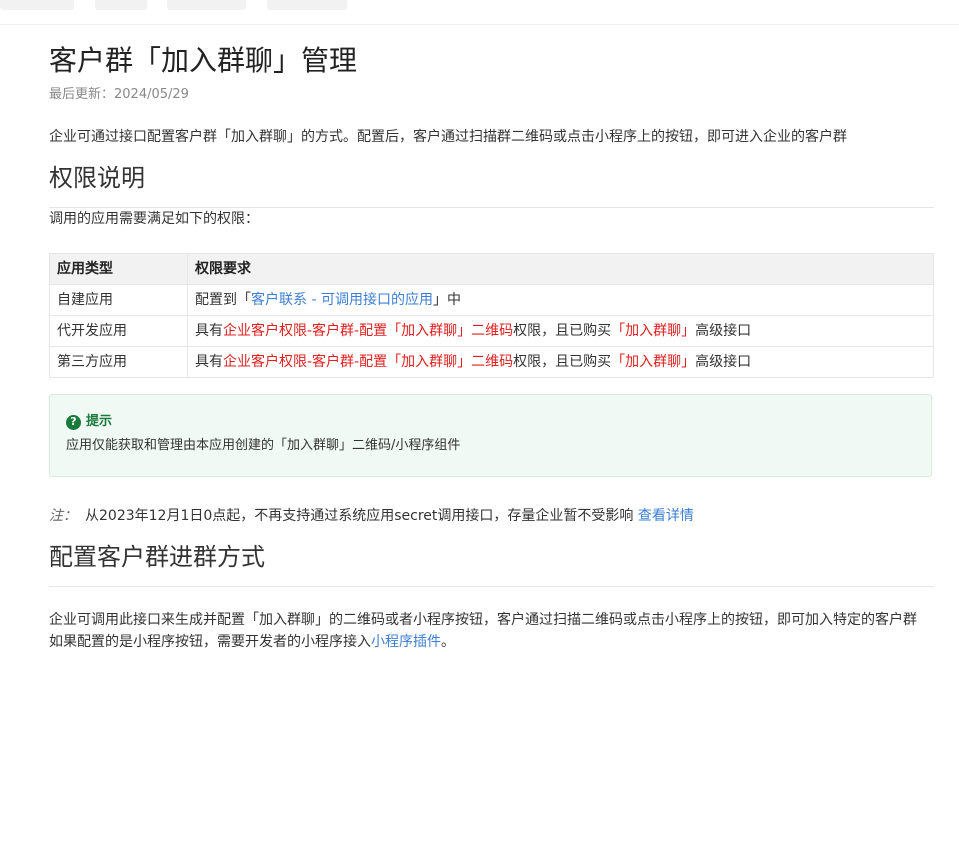 Image resolution: width=959 pixels, height=845 pixels. What do you see at coordinates (203, 60) in the screenshot?
I see `page-title: 客户群「加入群聊」管理` at bounding box center [203, 60].